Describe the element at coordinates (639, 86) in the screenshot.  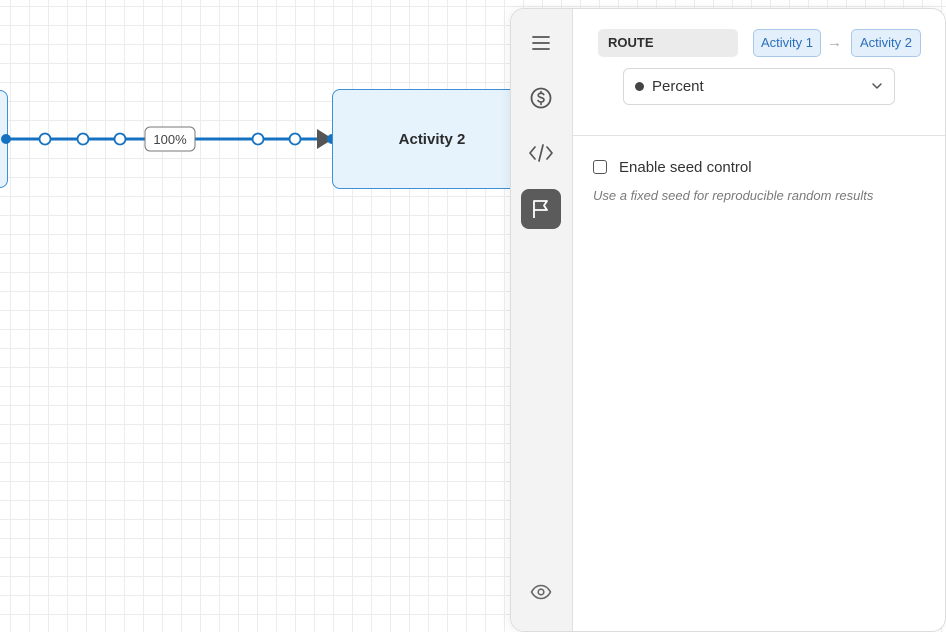
I see `status-dot` at that location.